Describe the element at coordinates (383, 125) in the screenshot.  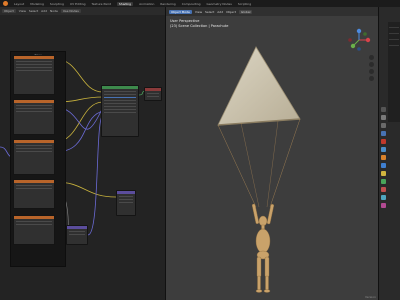
I see `output-tab-icon` at that location.